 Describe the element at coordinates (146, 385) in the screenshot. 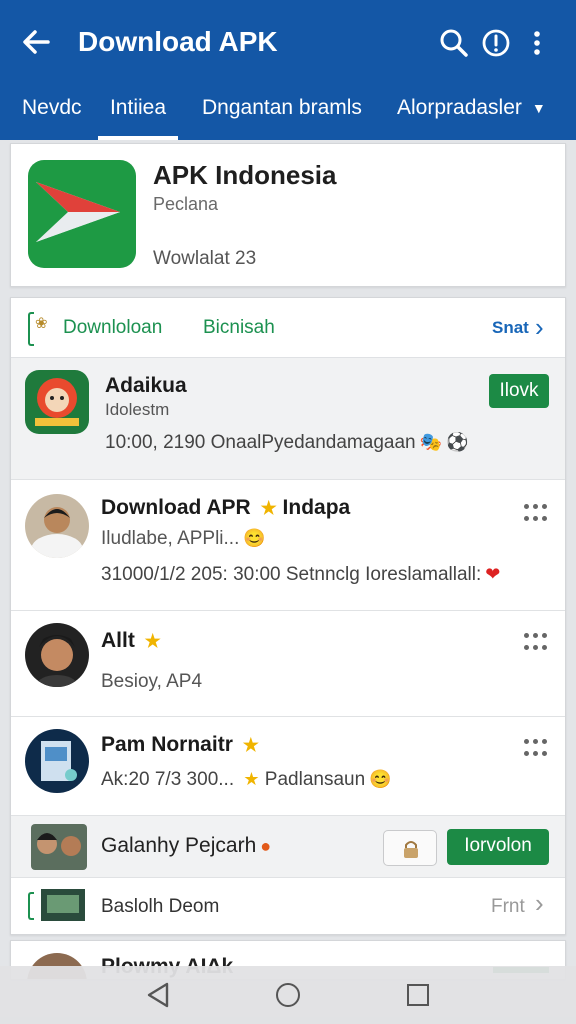

I see `item-title: Adaikua` at that location.